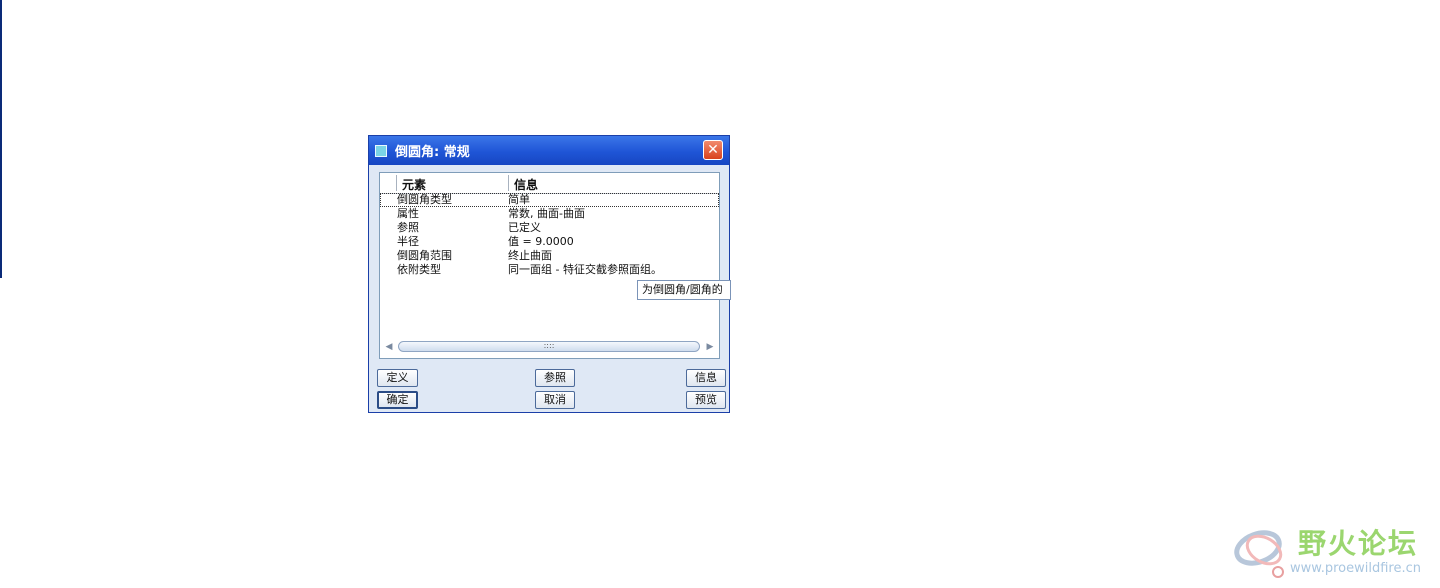 The width and height of the screenshot is (1440, 588). I want to click on row-info: 同一面组 - 特征交截参照面组。, so click(585, 269).